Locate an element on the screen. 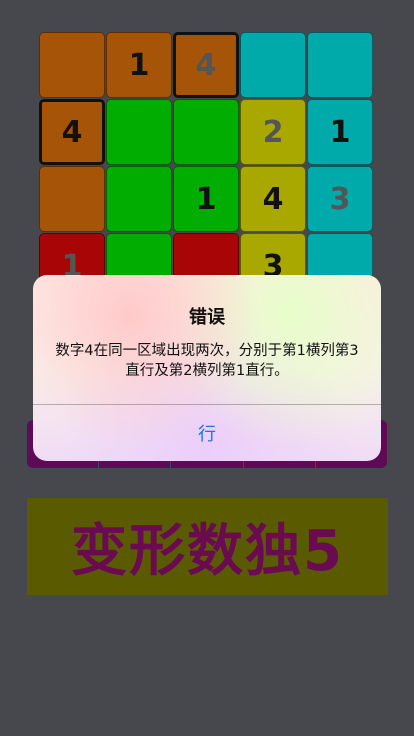 This screenshot has height=736, width=414. alert-ok-button: 行 is located at coordinates (207, 433).